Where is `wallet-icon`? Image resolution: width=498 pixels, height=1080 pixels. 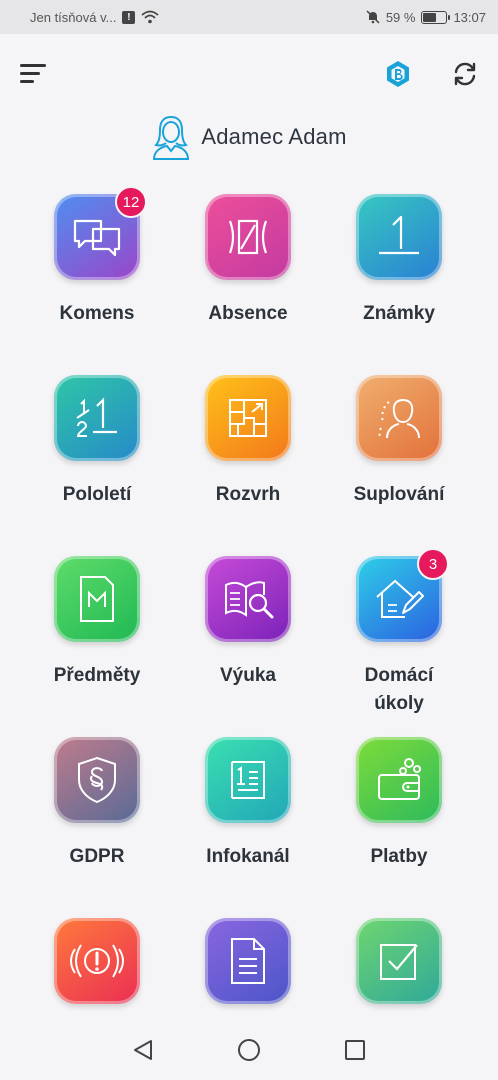
wallet-icon is located at coordinates (399, 779).